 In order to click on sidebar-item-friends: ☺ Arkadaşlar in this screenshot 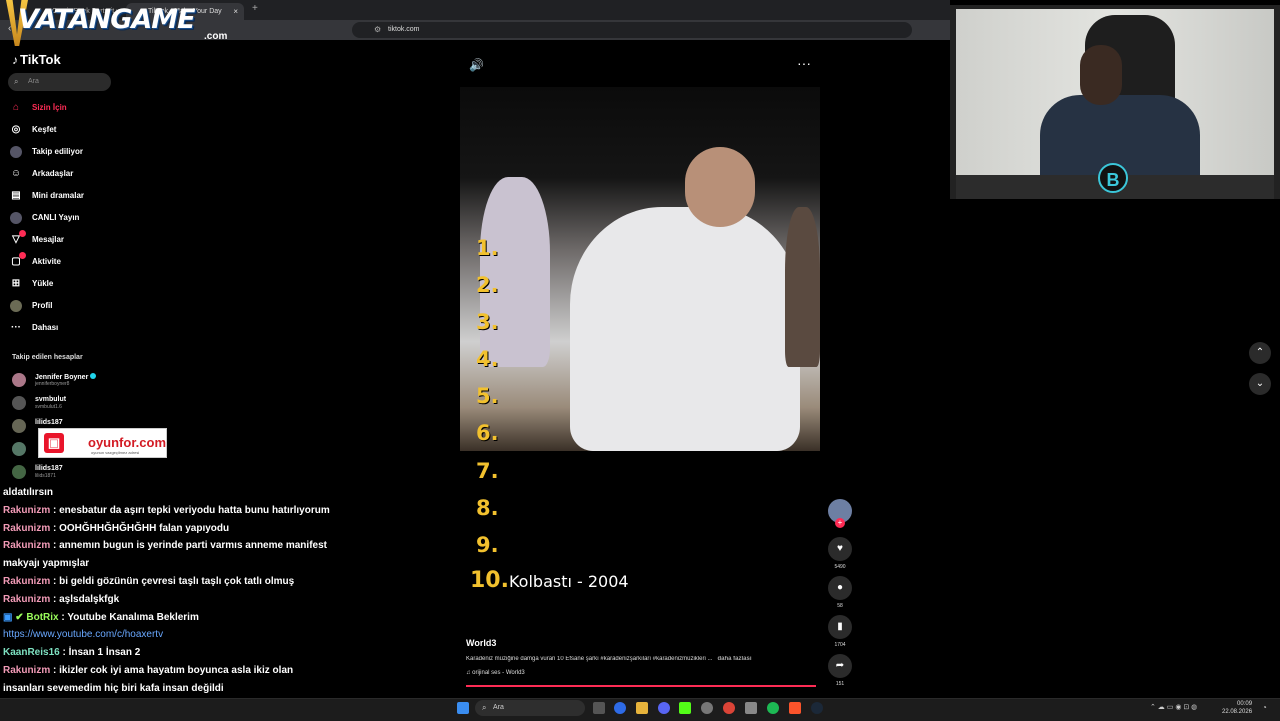, I will do `click(41, 174)`.